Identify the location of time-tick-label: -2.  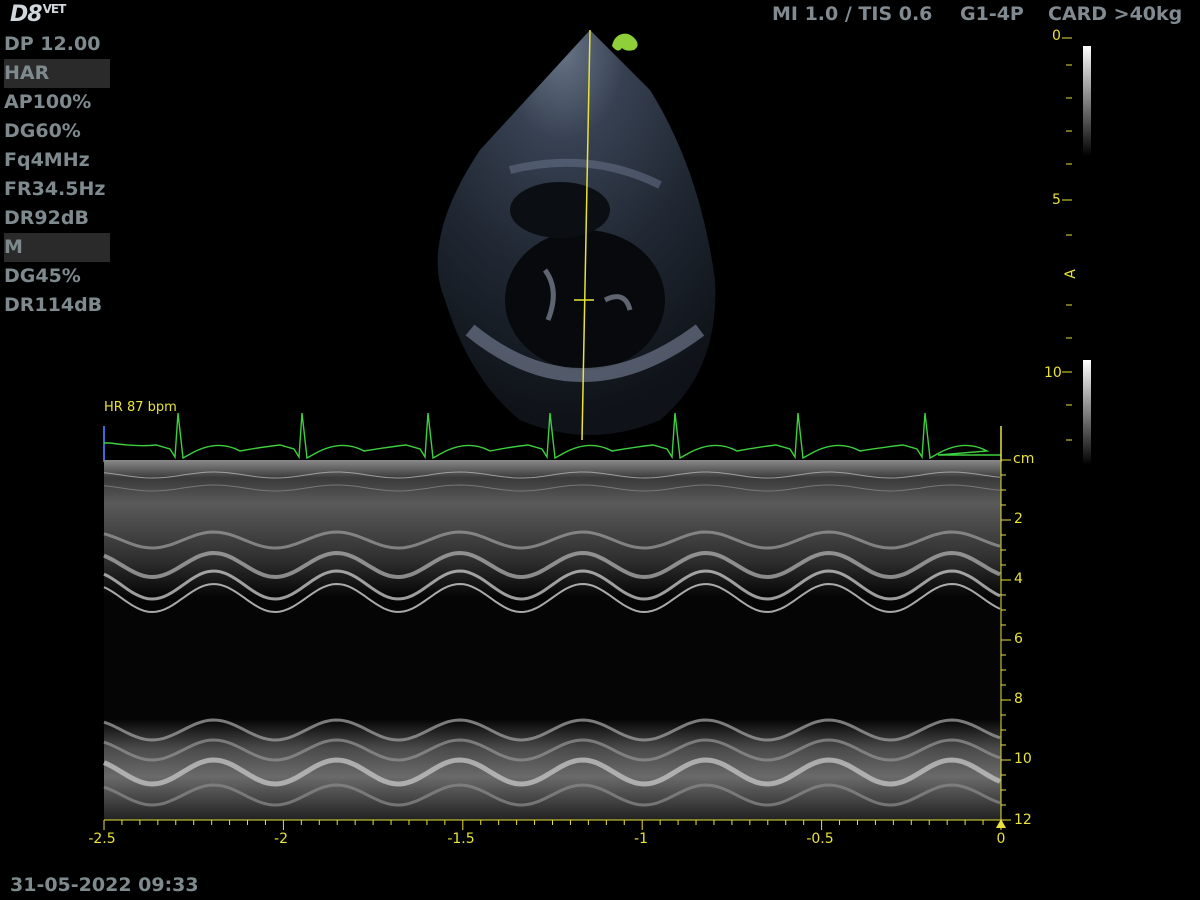
(281, 839).